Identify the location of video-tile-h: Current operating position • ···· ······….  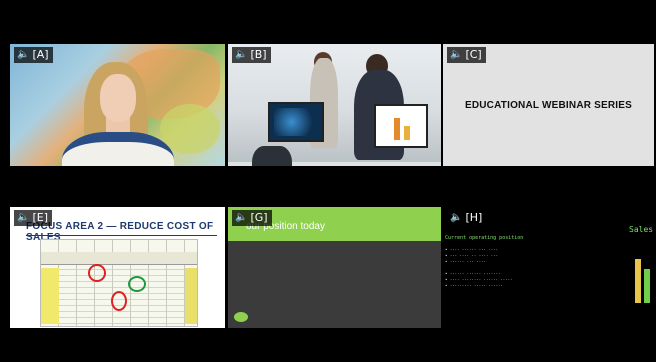
(548, 267).